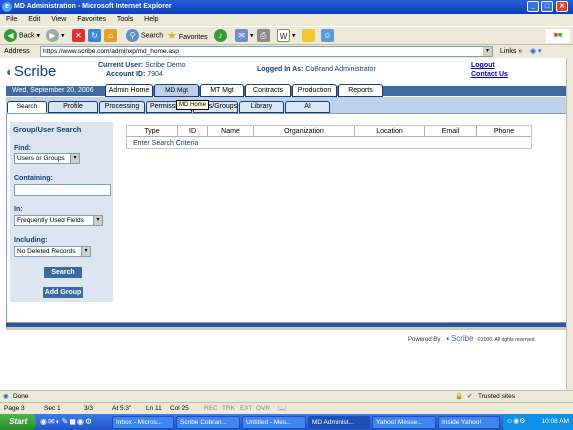  I want to click on scribe-logo-icon: ◐, so click(10, 71).